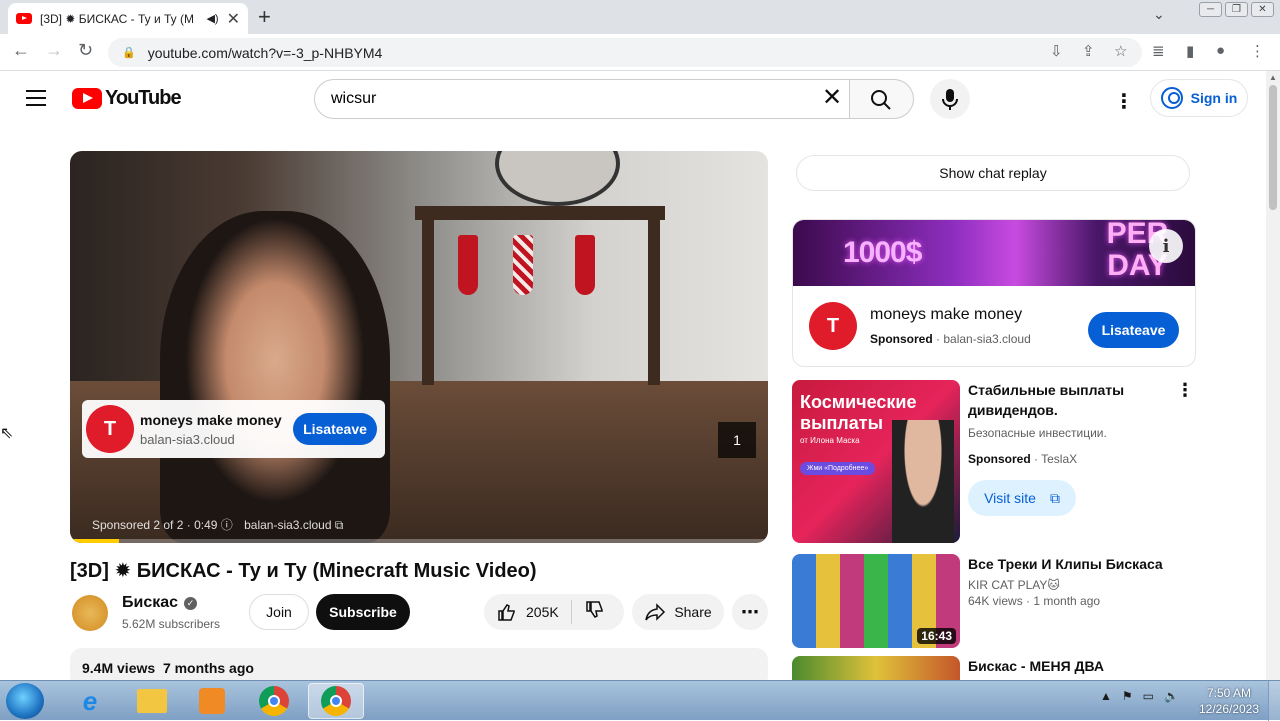 The image size is (1280, 721). What do you see at coordinates (1159, 14) in the screenshot?
I see `tab-search-chevron-icon: ⌄` at bounding box center [1159, 14].